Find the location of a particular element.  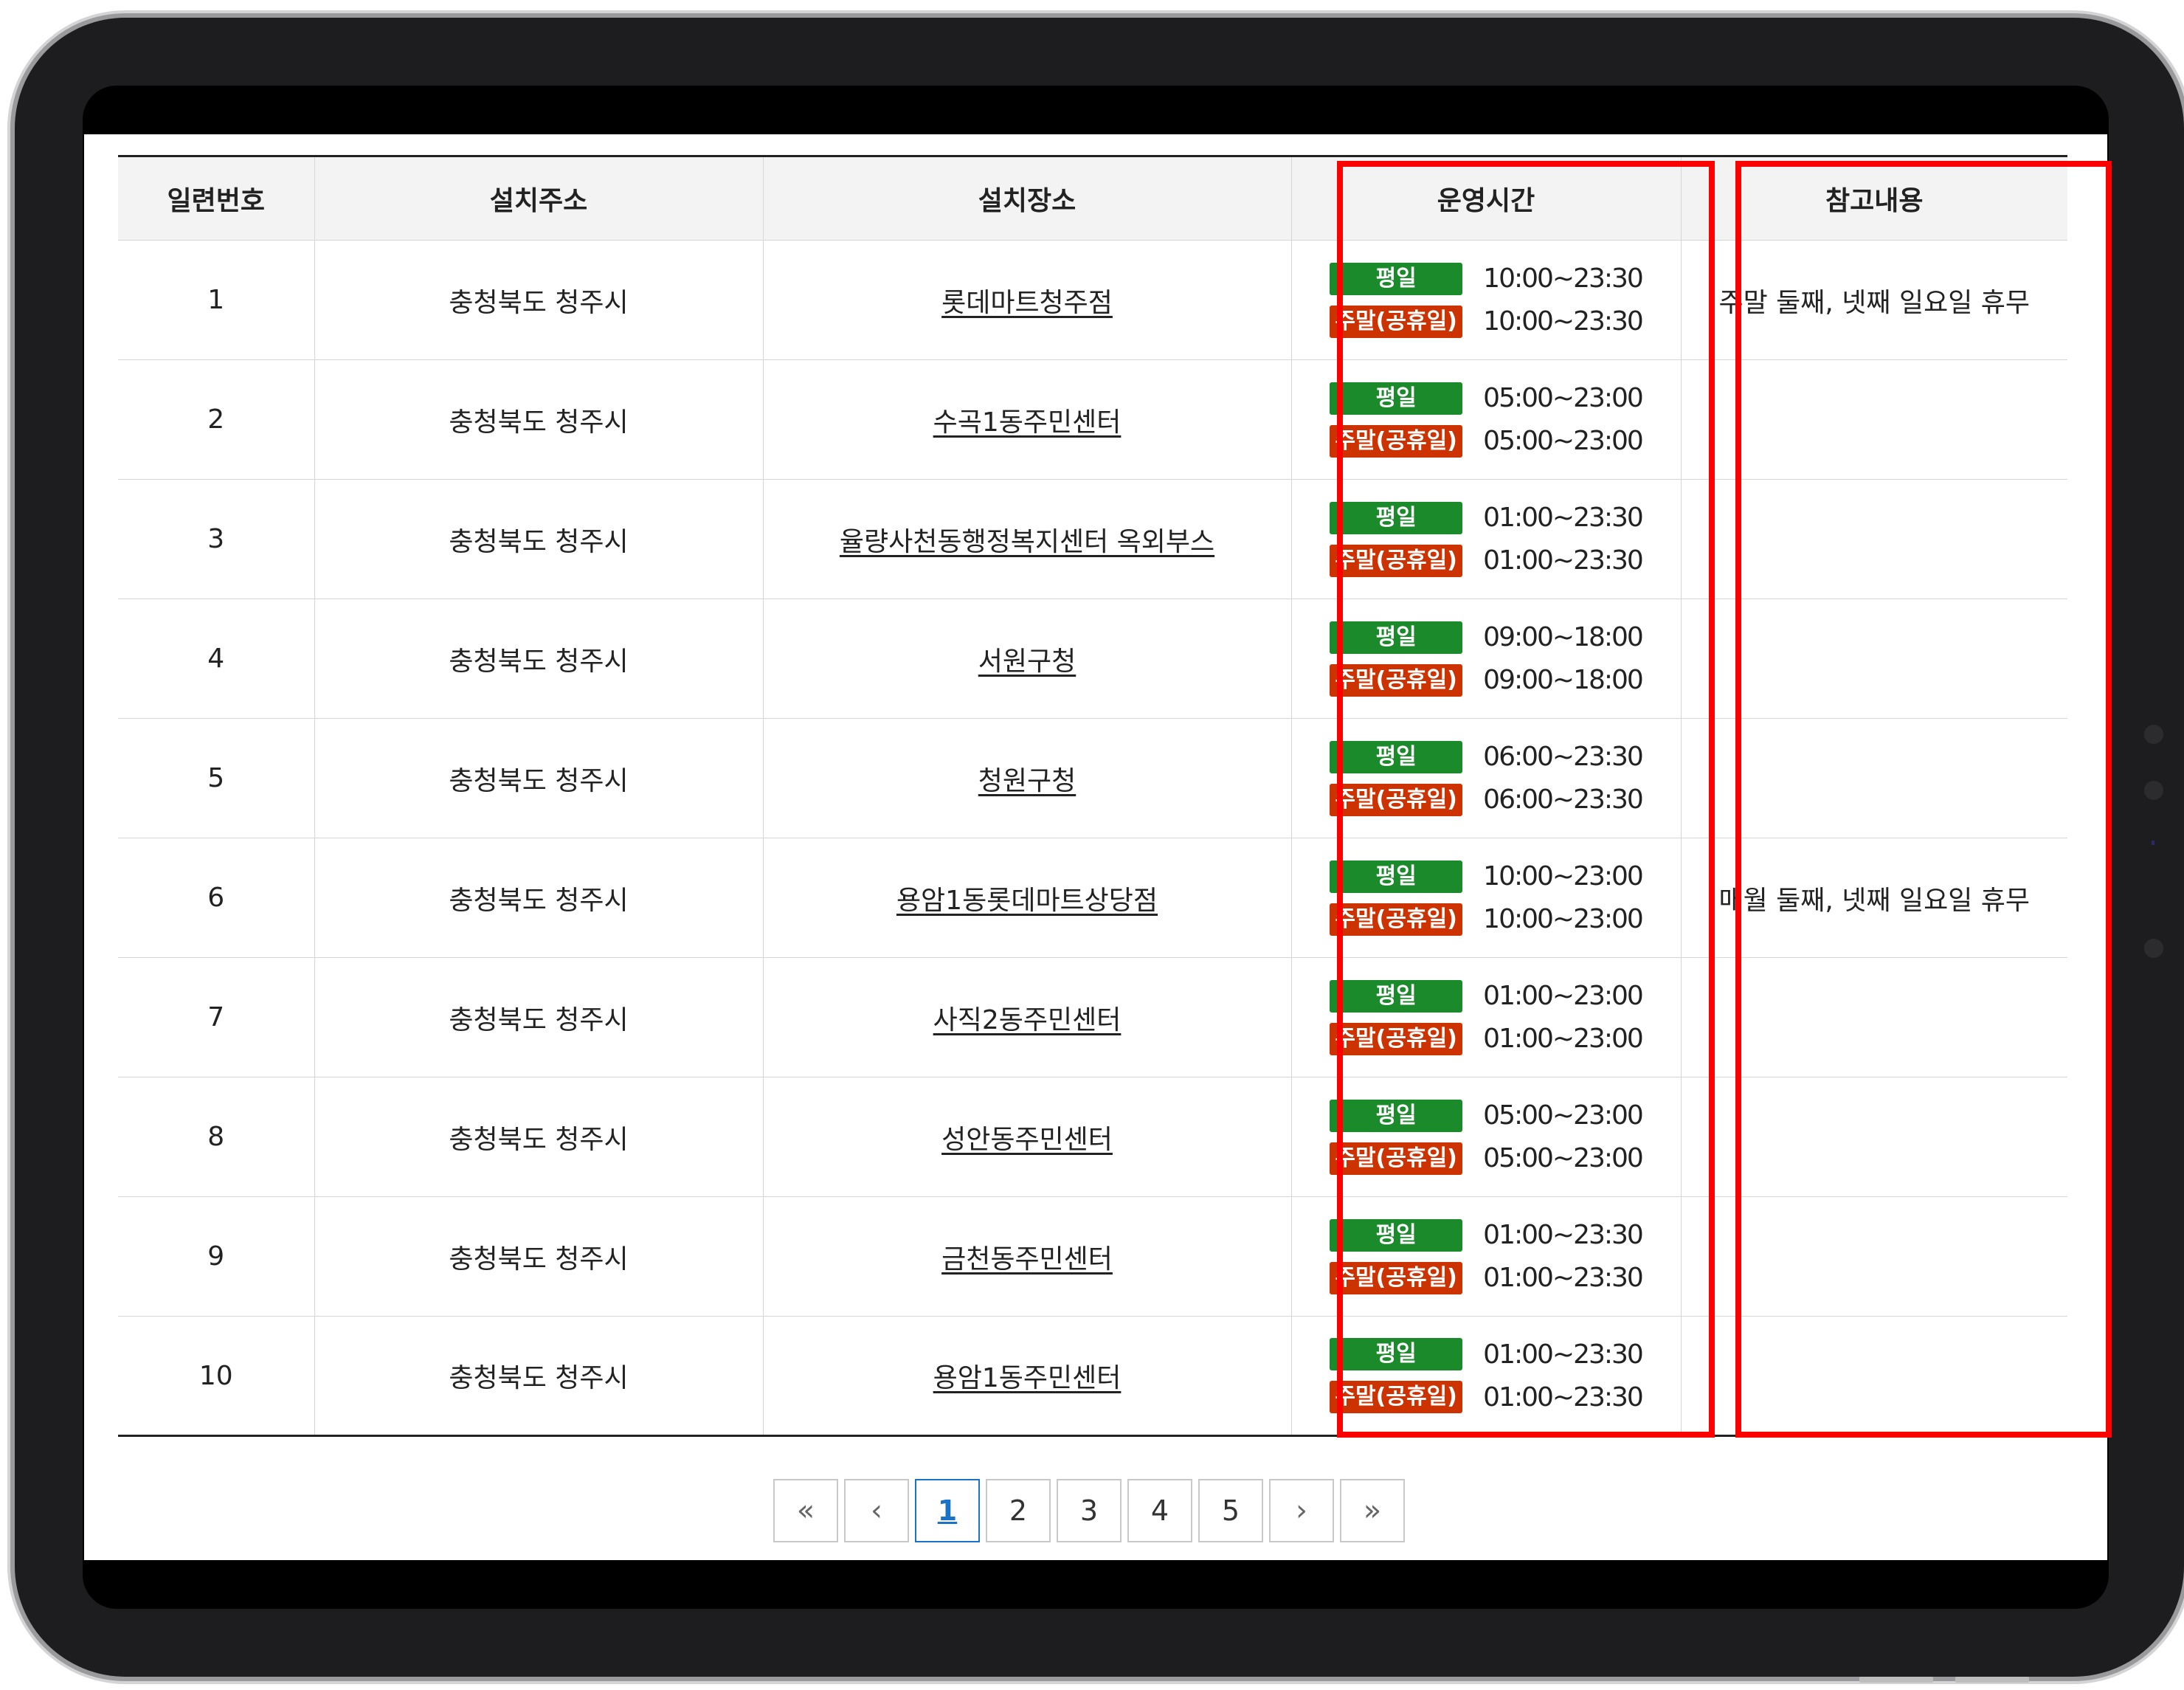

indicator-dot is located at coordinates (2153, 843).